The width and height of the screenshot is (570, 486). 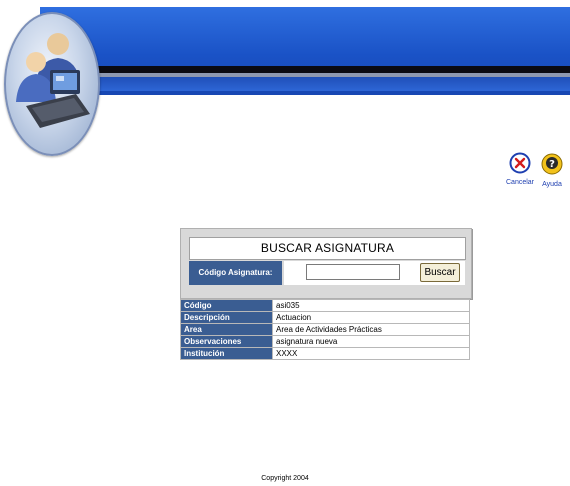 I want to click on row-value: Area de Actividades Prácticas, so click(x=371, y=329).